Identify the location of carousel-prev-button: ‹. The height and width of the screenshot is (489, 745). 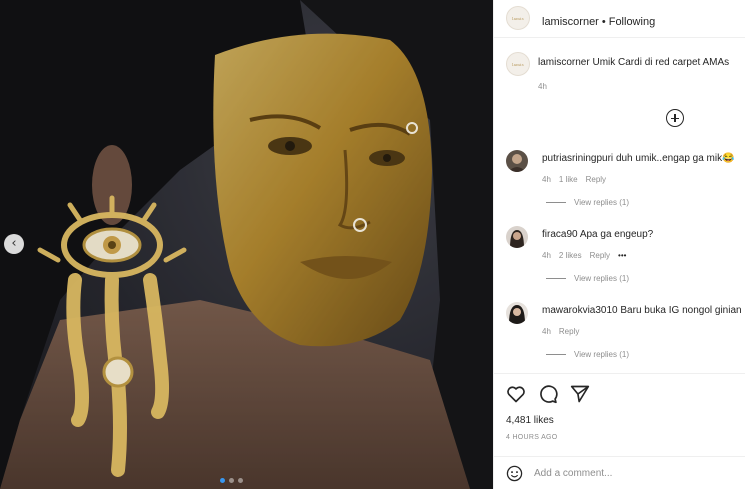
(14, 244).